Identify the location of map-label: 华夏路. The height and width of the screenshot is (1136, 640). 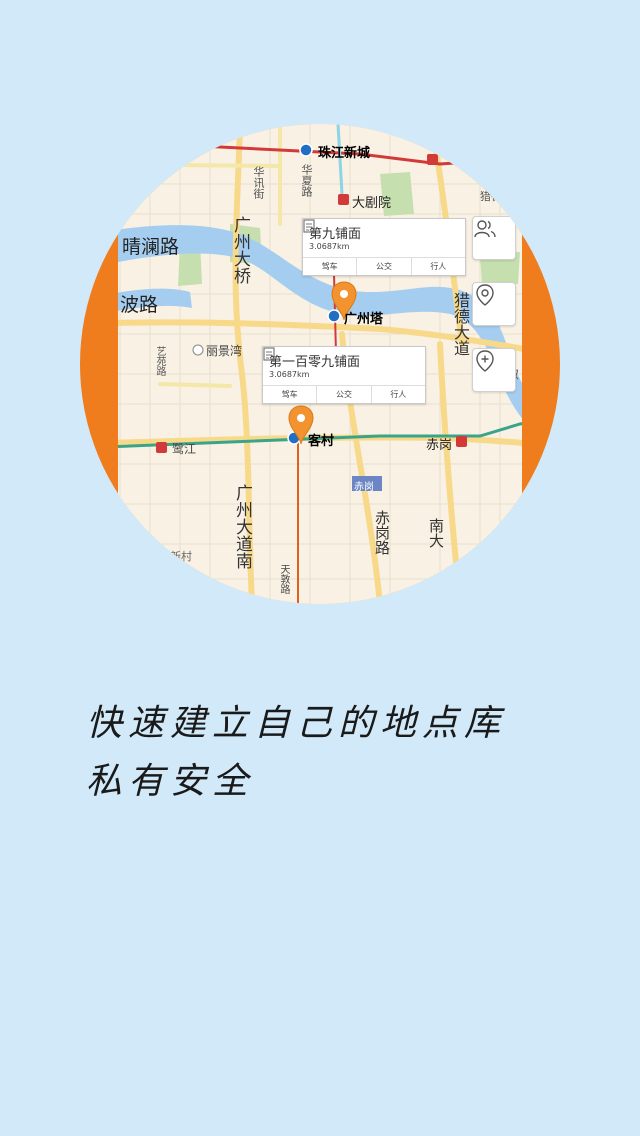
(306, 180).